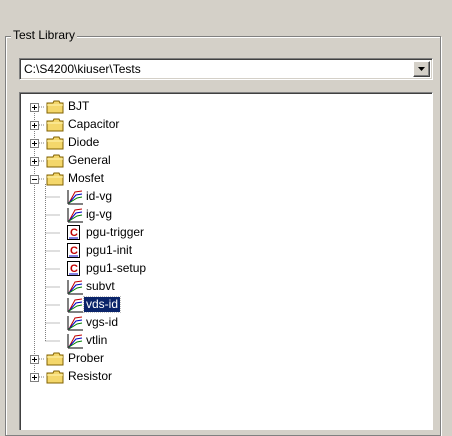 The width and height of the screenshot is (452, 436). What do you see at coordinates (225, 341) in the screenshot?
I see `tree-test-node: vtlin` at bounding box center [225, 341].